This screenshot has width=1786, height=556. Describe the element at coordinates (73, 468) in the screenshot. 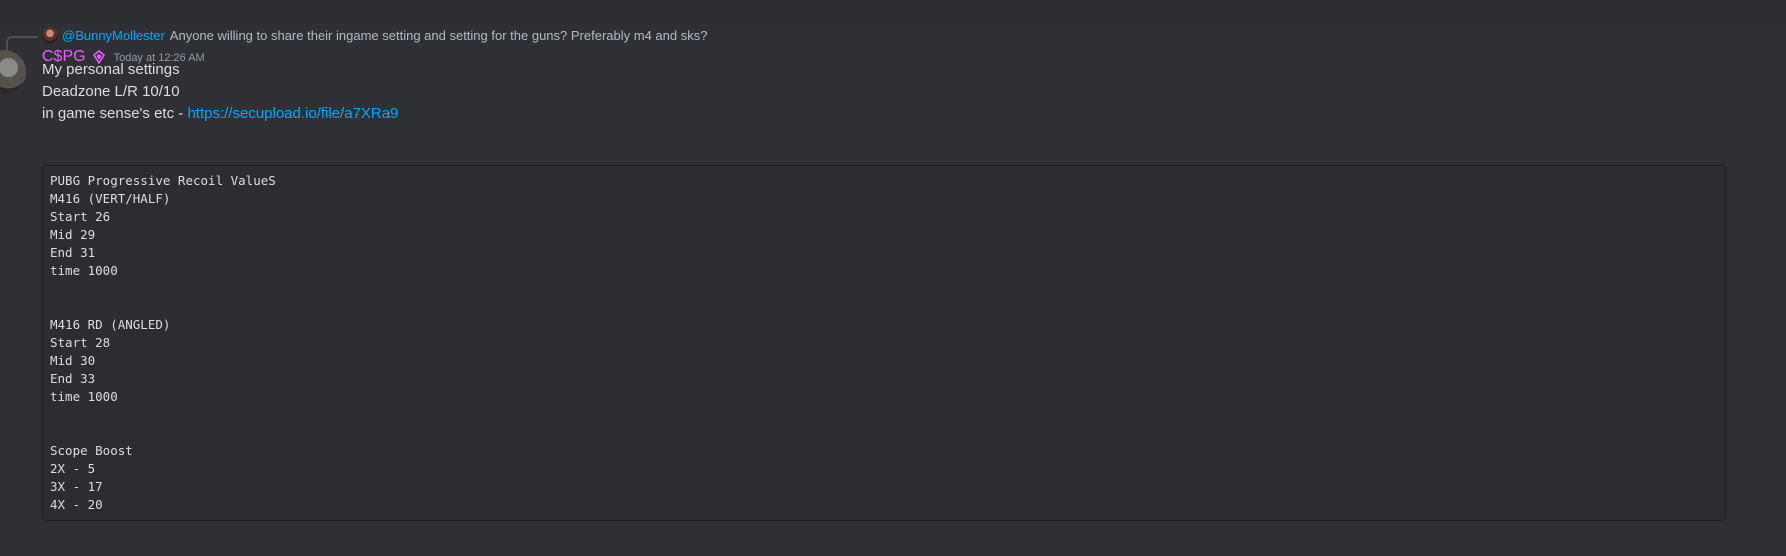

I see `code-line: 2X - 5` at that location.